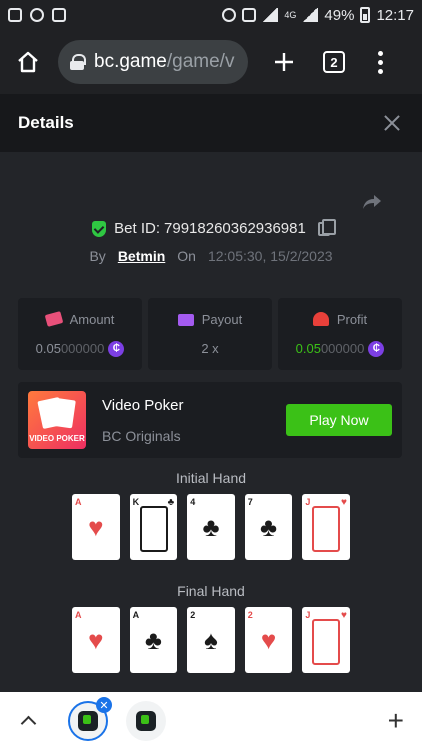  I want to click on final-hand-title: Final Hand, so click(211, 591).